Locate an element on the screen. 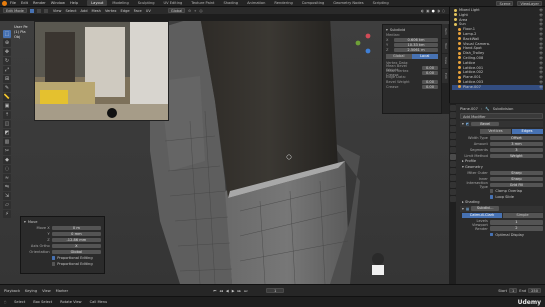 This screenshot has width=545, height=307. menu-render: Render is located at coordinates (39, 3).